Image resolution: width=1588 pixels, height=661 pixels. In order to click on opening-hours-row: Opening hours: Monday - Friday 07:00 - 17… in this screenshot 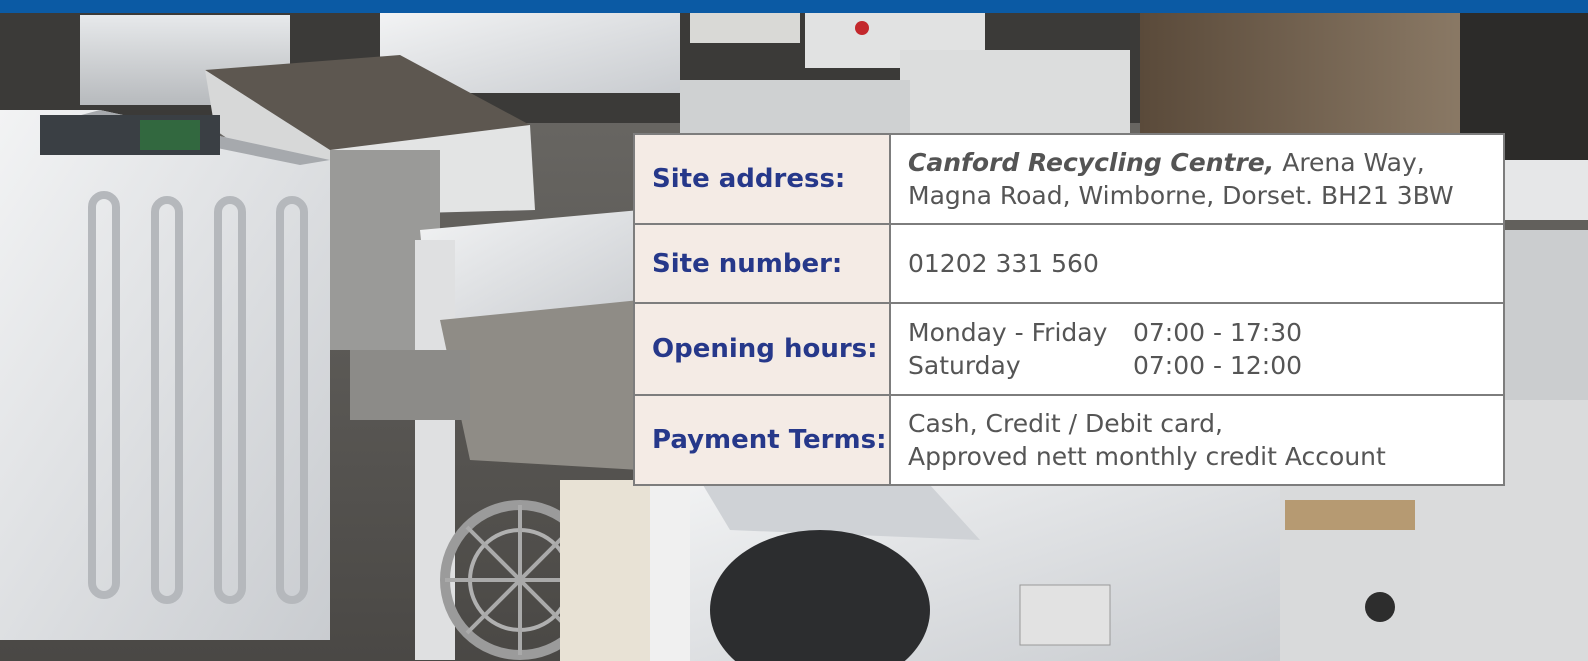, I will do `click(1069, 349)`.